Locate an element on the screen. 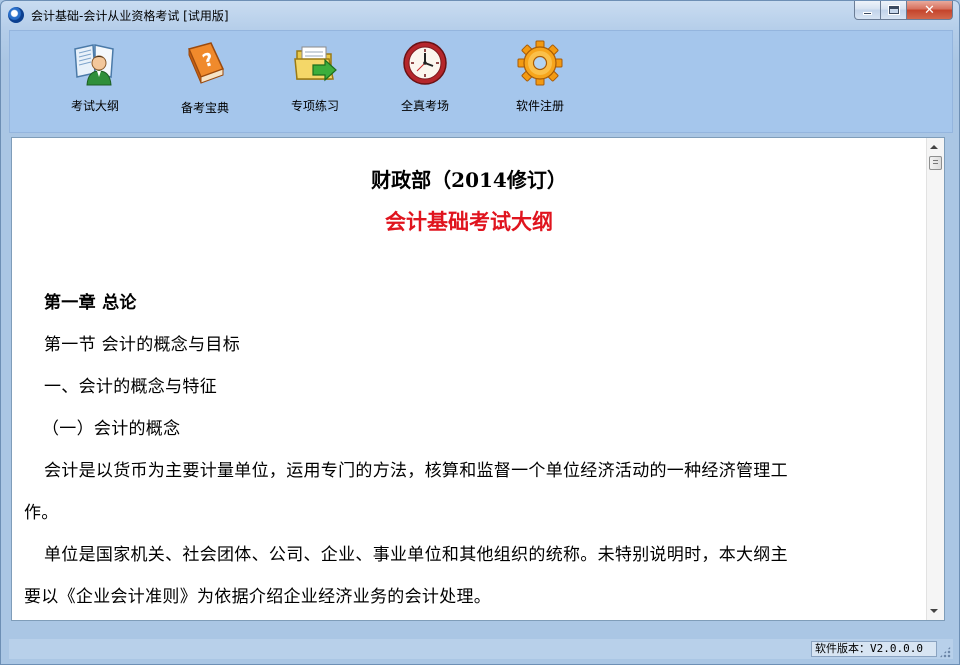  toolbar-button-practice: 专项练习 is located at coordinates (315, 81).